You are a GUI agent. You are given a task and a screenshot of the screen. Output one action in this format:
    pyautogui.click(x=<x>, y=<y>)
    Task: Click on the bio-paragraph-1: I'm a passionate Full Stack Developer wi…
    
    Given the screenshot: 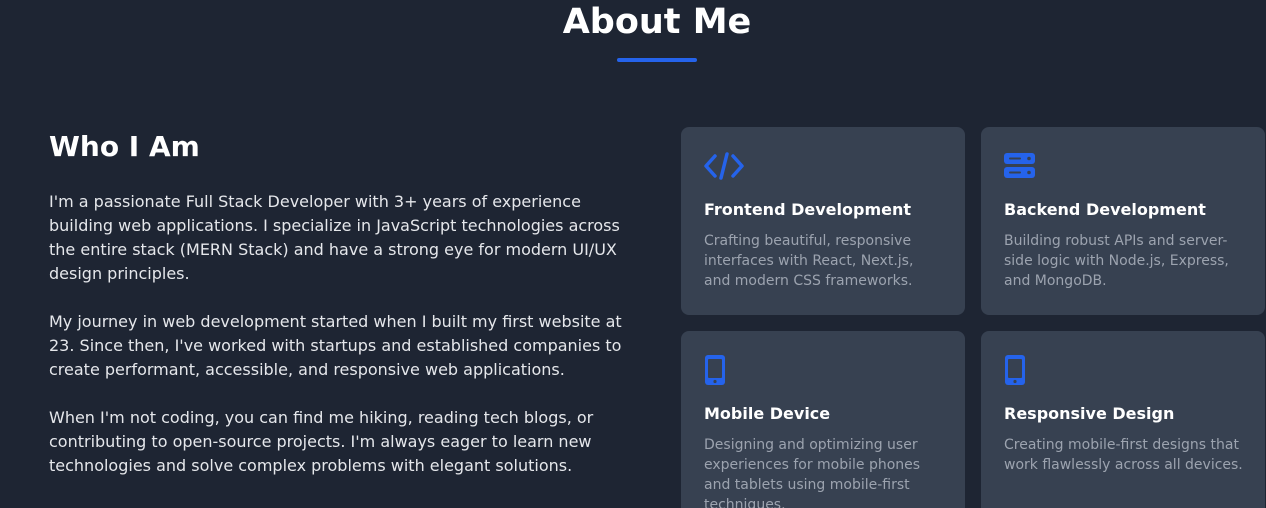 What is the action you would take?
    pyautogui.click(x=334, y=237)
    